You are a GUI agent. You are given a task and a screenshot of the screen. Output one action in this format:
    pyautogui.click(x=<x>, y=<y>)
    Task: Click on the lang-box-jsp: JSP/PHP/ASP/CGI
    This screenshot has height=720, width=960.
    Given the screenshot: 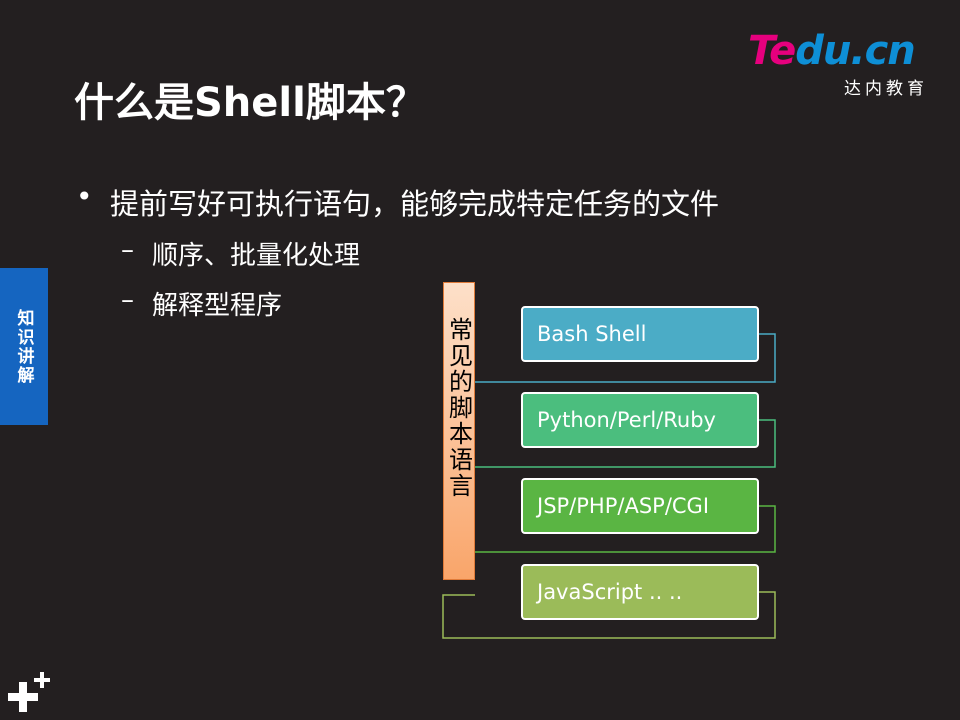 What is the action you would take?
    pyautogui.click(x=640, y=506)
    